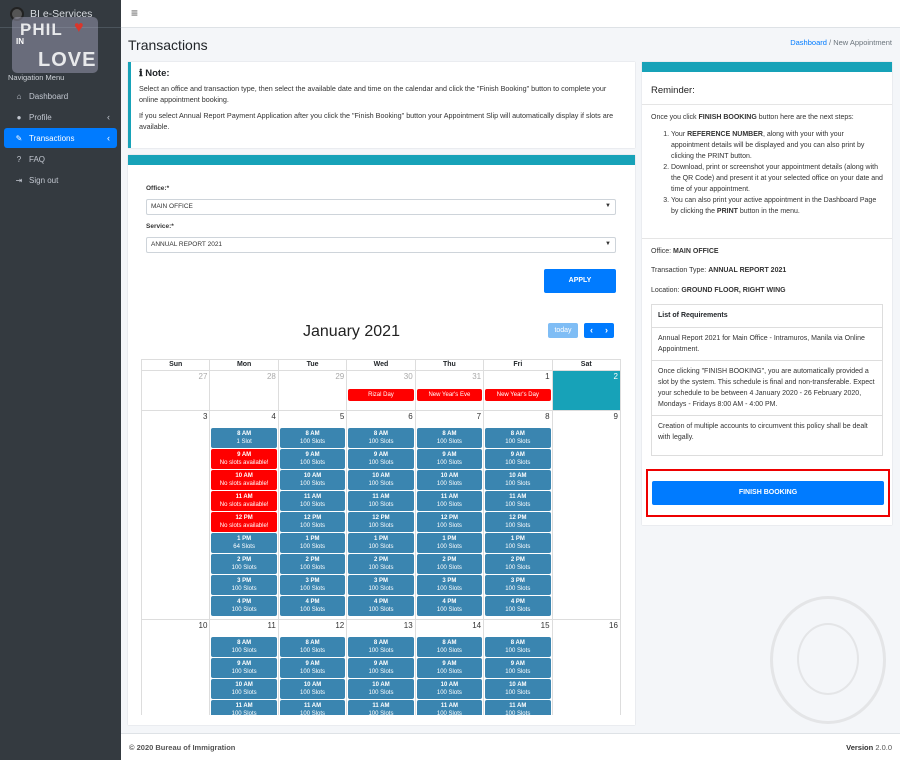 This screenshot has width=900, height=760. Describe the element at coordinates (60, 117) in the screenshot. I see `sidebar-item-profile: ● Profile ‹` at that location.